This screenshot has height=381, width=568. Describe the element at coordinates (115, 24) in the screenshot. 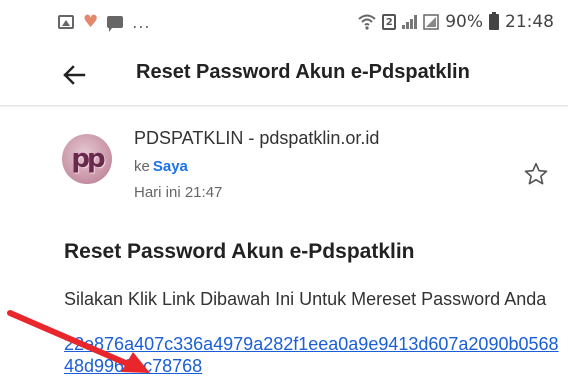

I see `chat-icon` at that location.